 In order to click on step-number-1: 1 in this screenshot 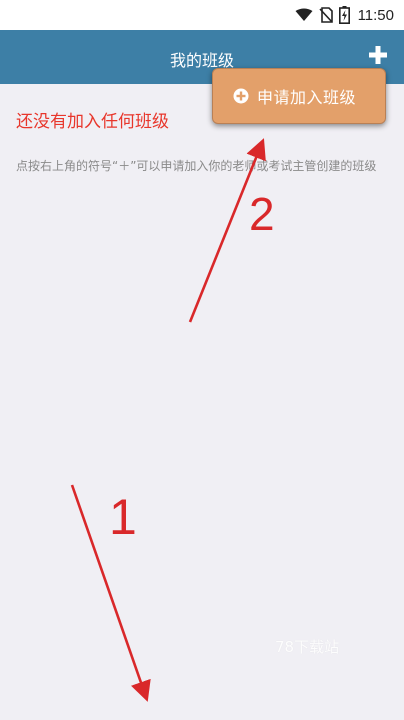, I will do `click(123, 517)`.